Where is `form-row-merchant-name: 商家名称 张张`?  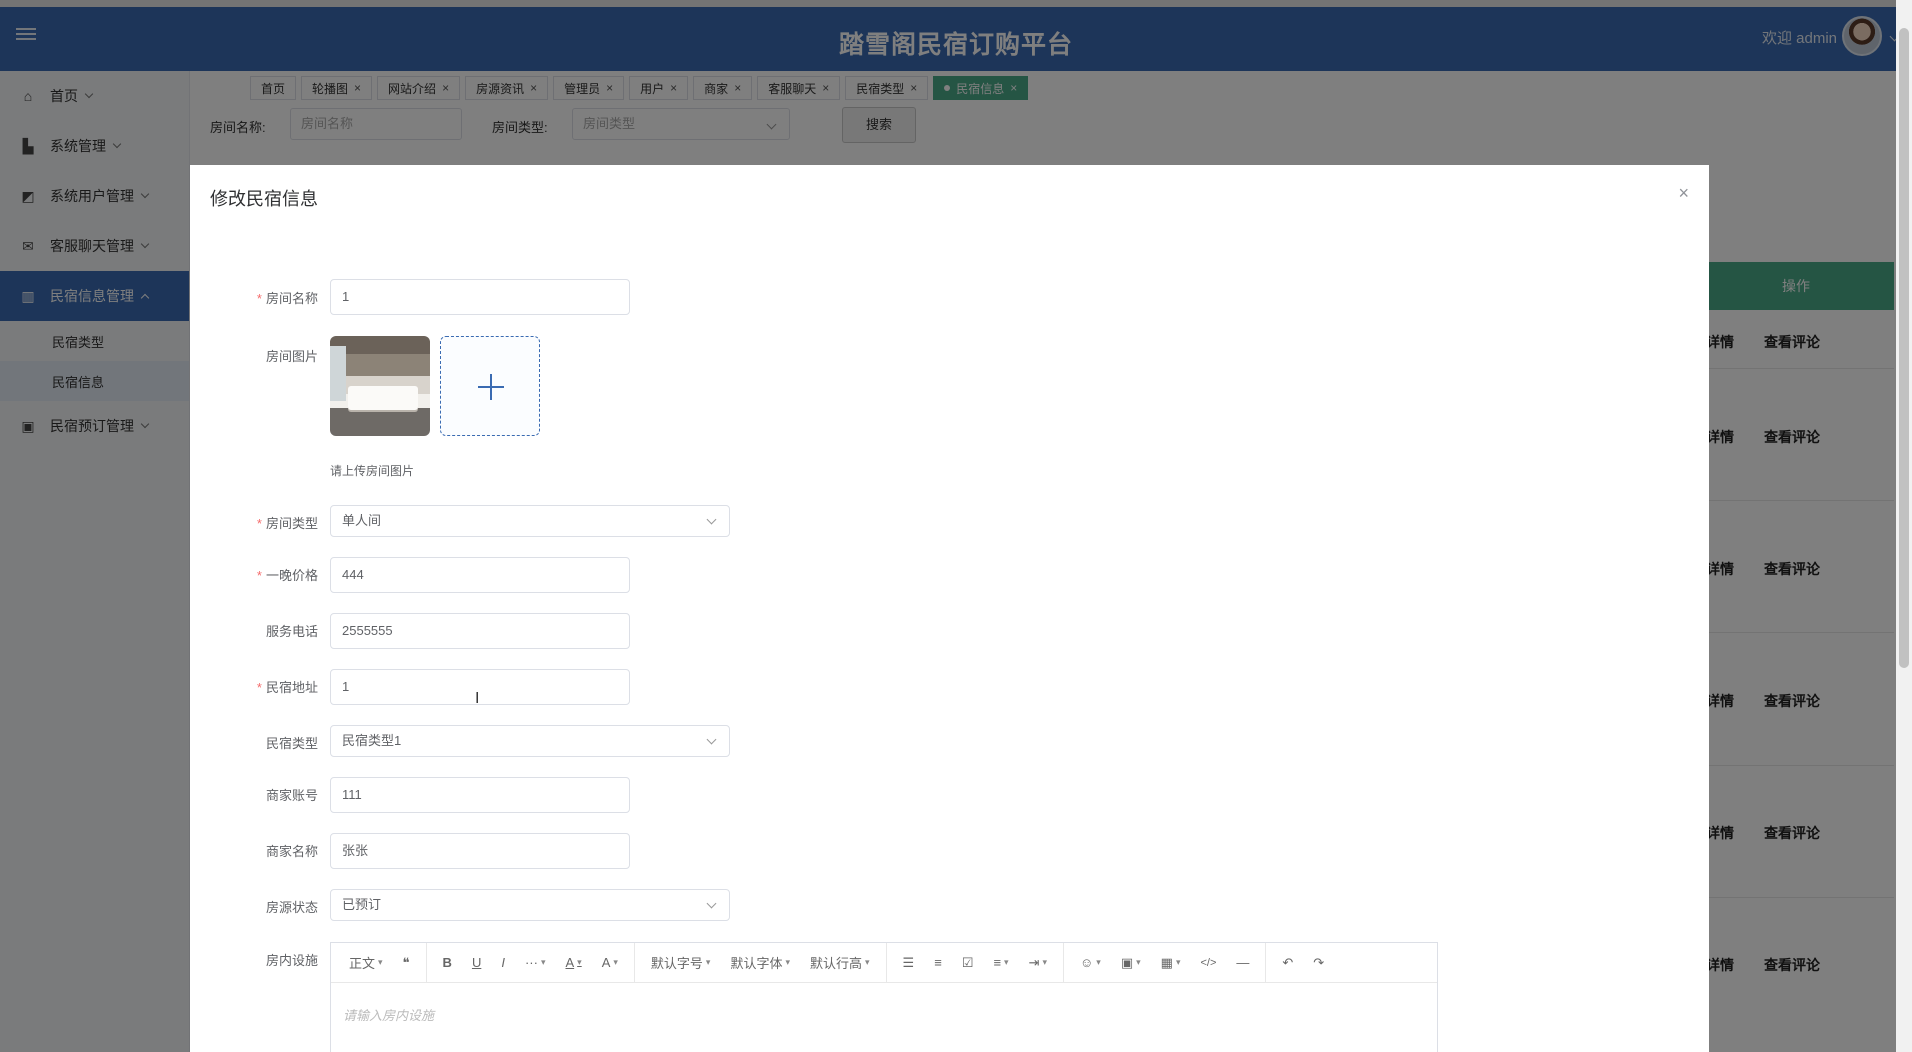 form-row-merchant-name: 商家名称 张张 is located at coordinates (540, 851).